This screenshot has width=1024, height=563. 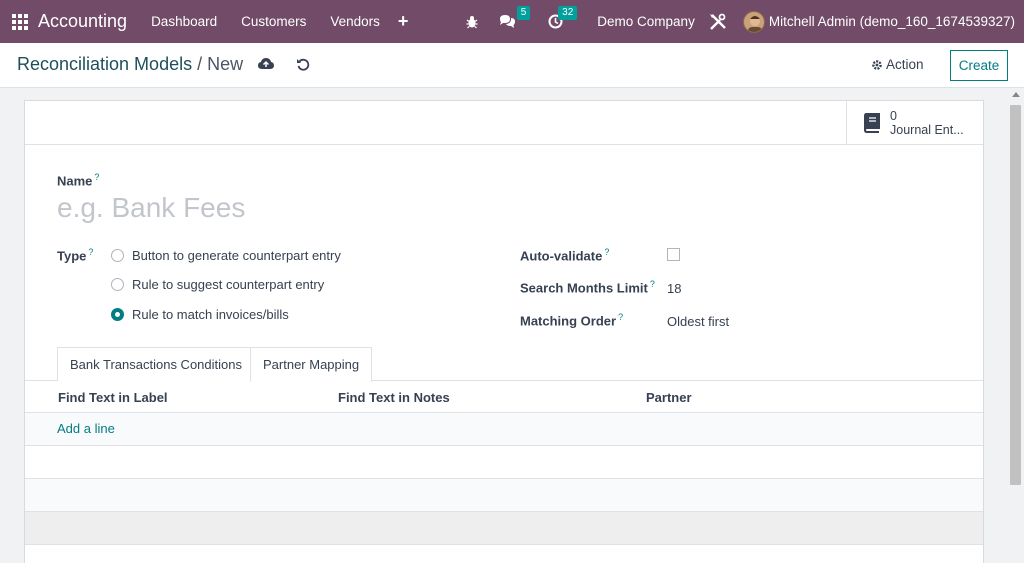 I want to click on menu-dashboard: Dashboard, so click(x=184, y=21).